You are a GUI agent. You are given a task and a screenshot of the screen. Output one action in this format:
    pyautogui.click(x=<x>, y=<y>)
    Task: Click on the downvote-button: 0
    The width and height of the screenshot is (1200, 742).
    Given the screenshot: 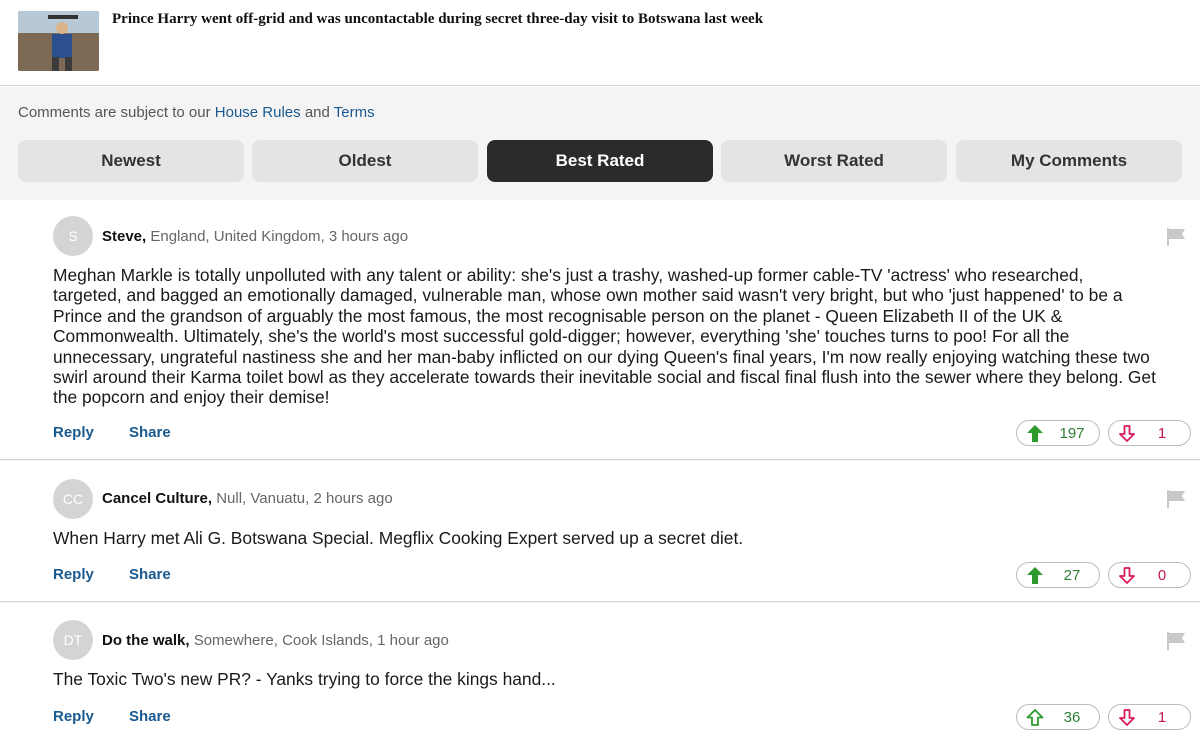 What is the action you would take?
    pyautogui.click(x=1149, y=575)
    